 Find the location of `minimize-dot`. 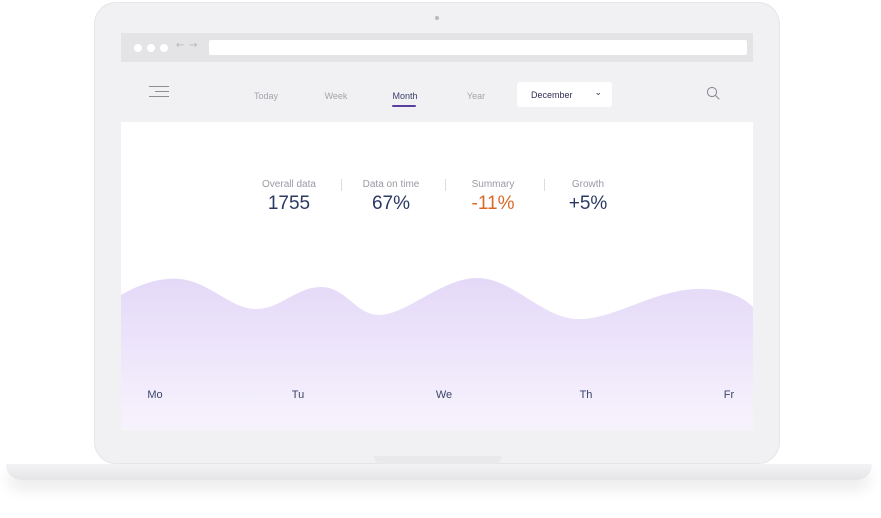

minimize-dot is located at coordinates (151, 48).